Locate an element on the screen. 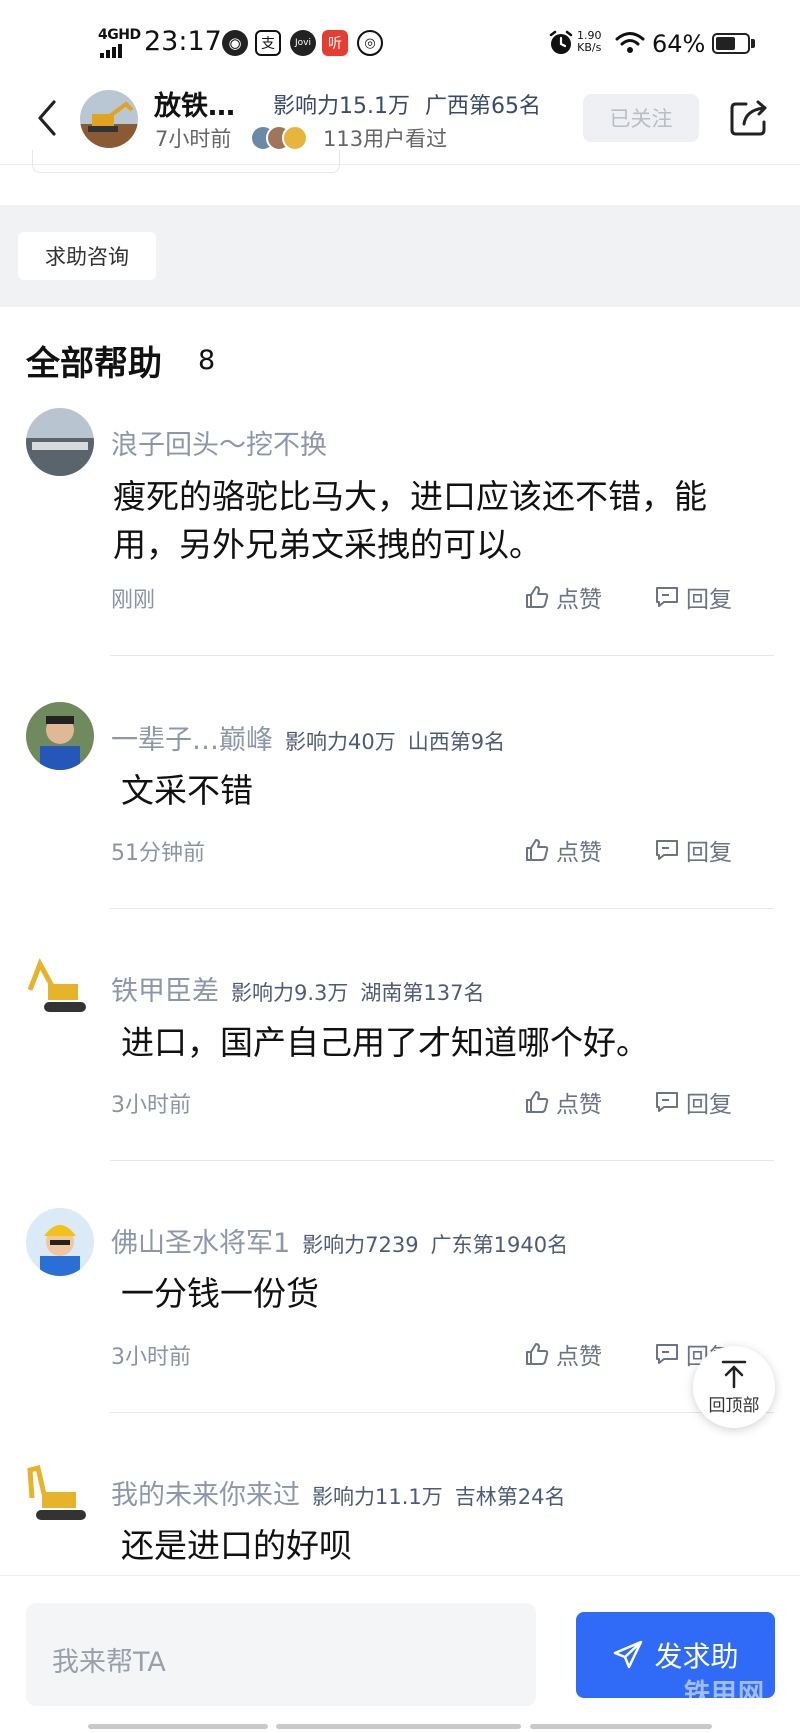 The width and height of the screenshot is (800, 1733). send-icon is located at coordinates (628, 1654).